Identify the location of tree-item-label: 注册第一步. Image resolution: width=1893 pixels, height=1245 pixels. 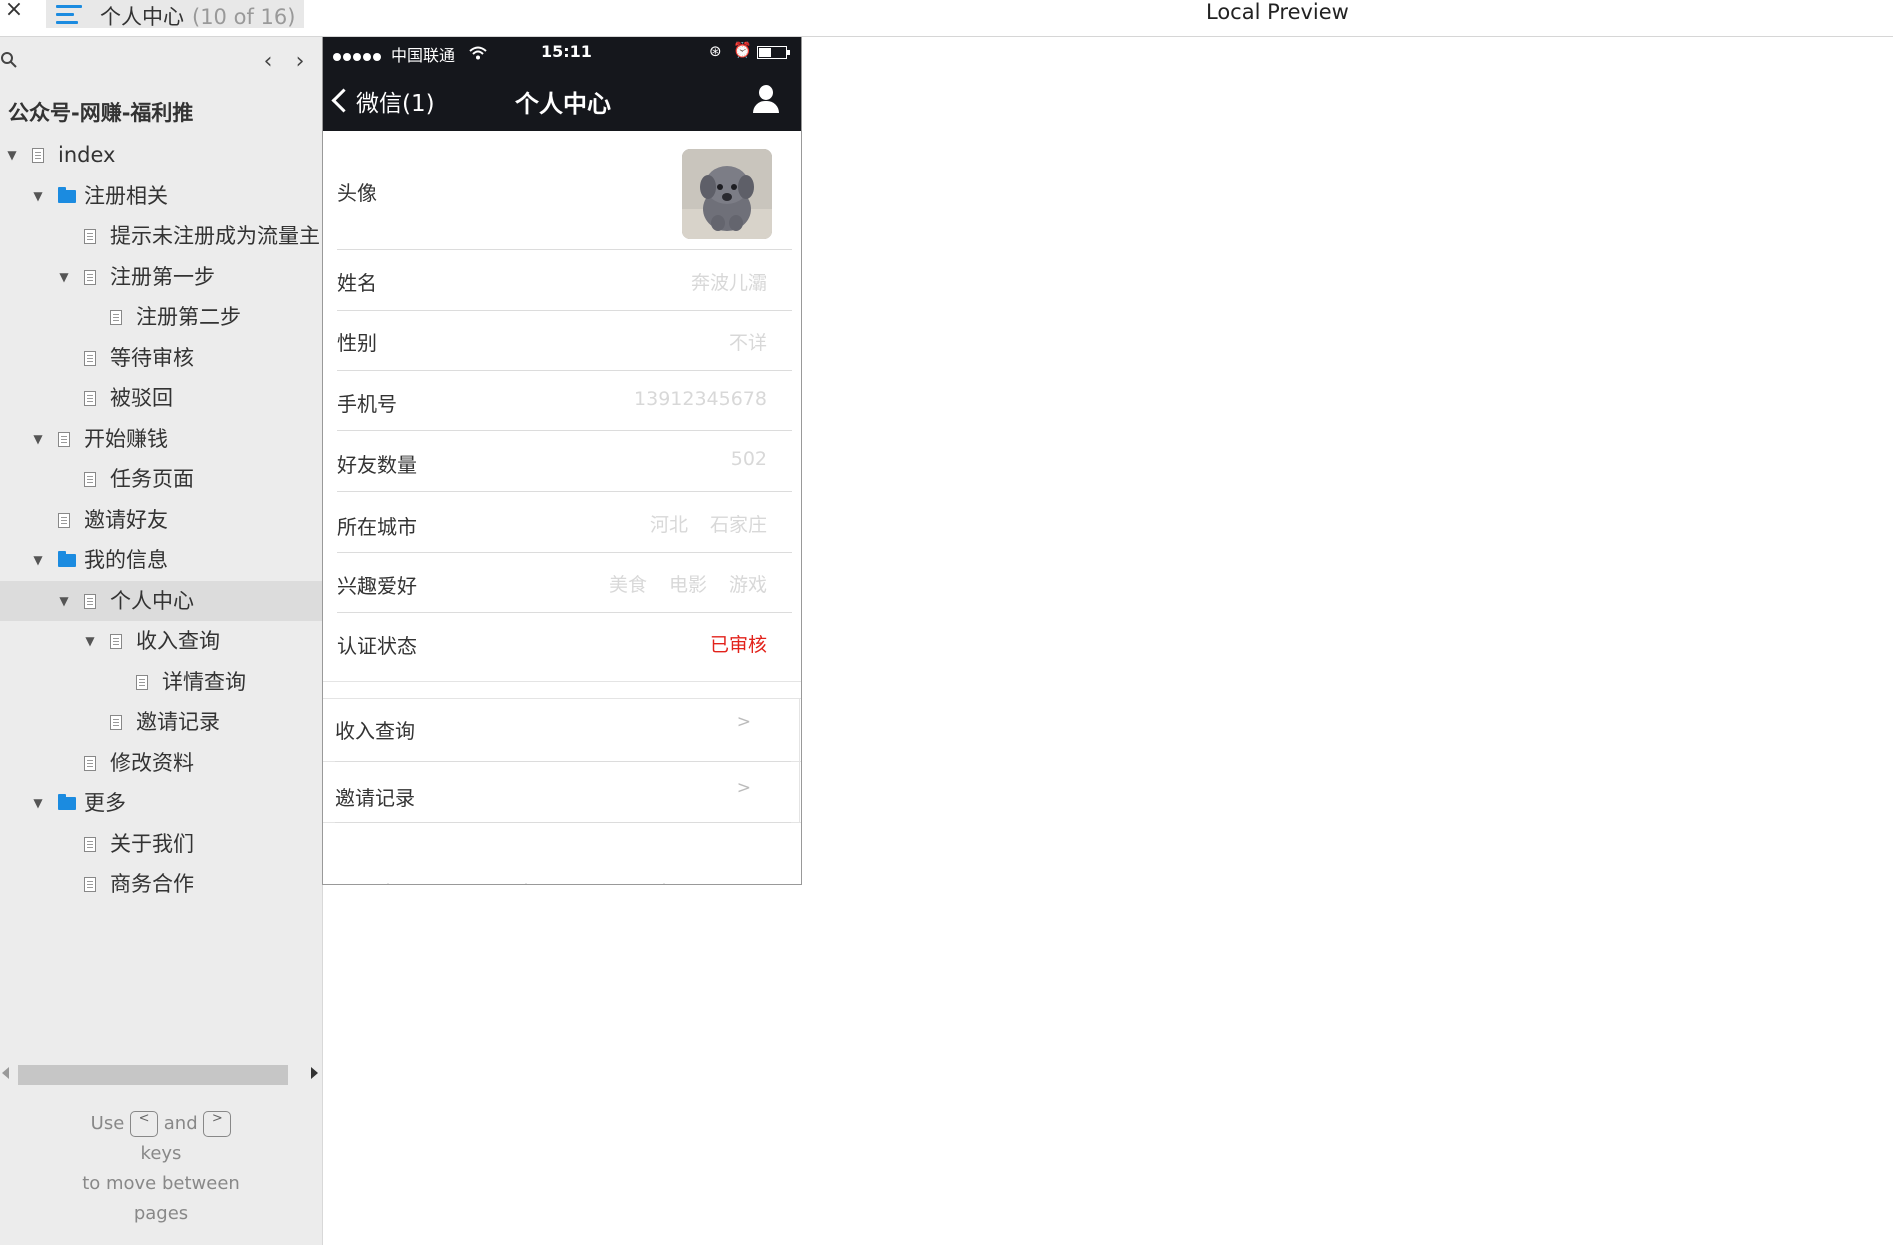
(162, 276).